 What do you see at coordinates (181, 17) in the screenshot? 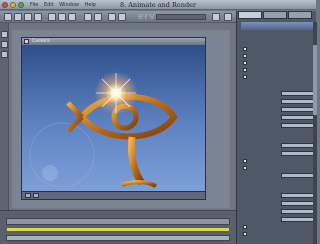
I see `zoom-control` at bounding box center [181, 17].